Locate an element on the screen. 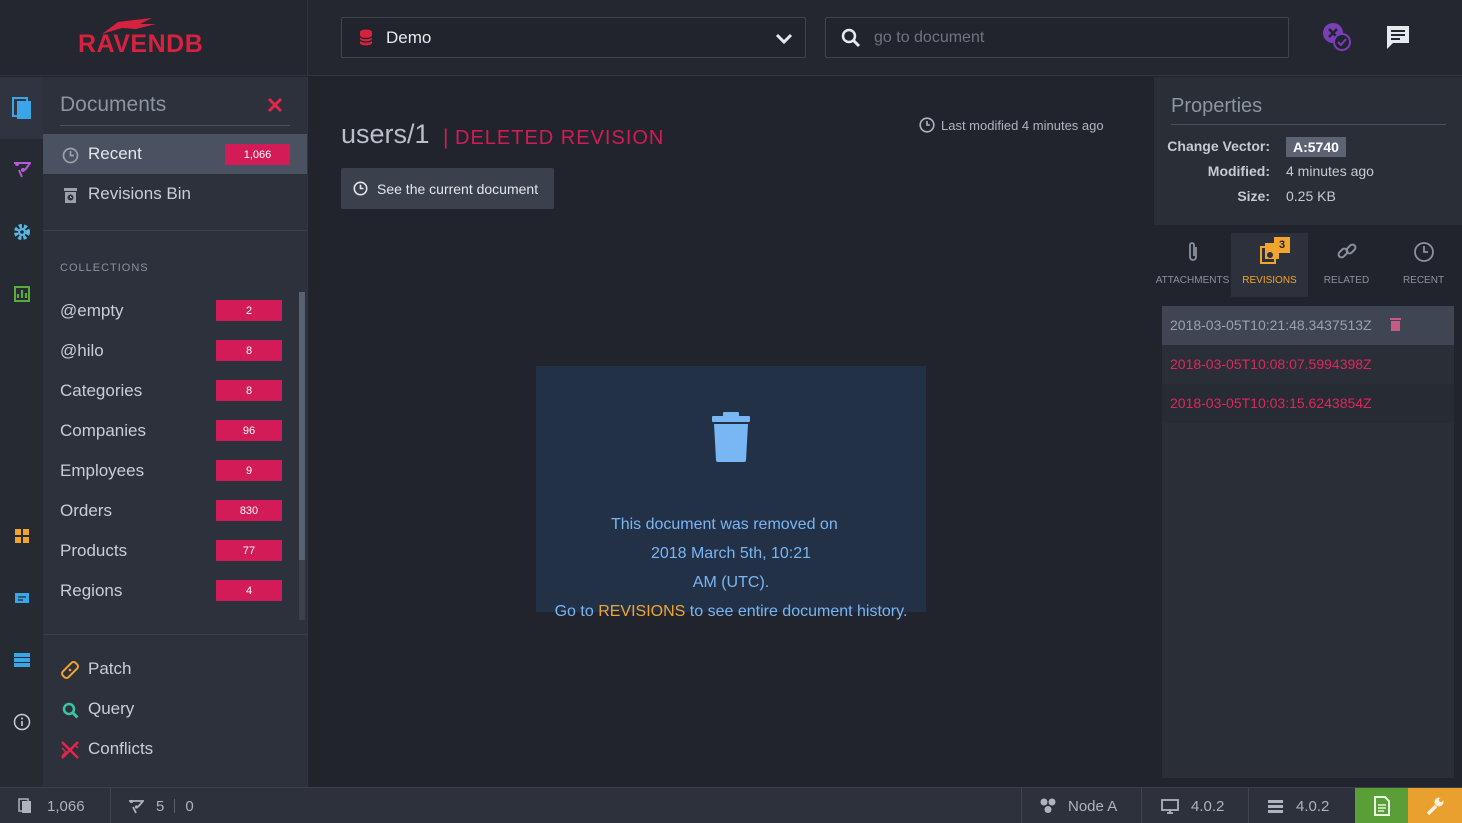 Image resolution: width=1462 pixels, height=823 pixels. tab-attachments: ATTACHMENTS is located at coordinates (1192, 265).